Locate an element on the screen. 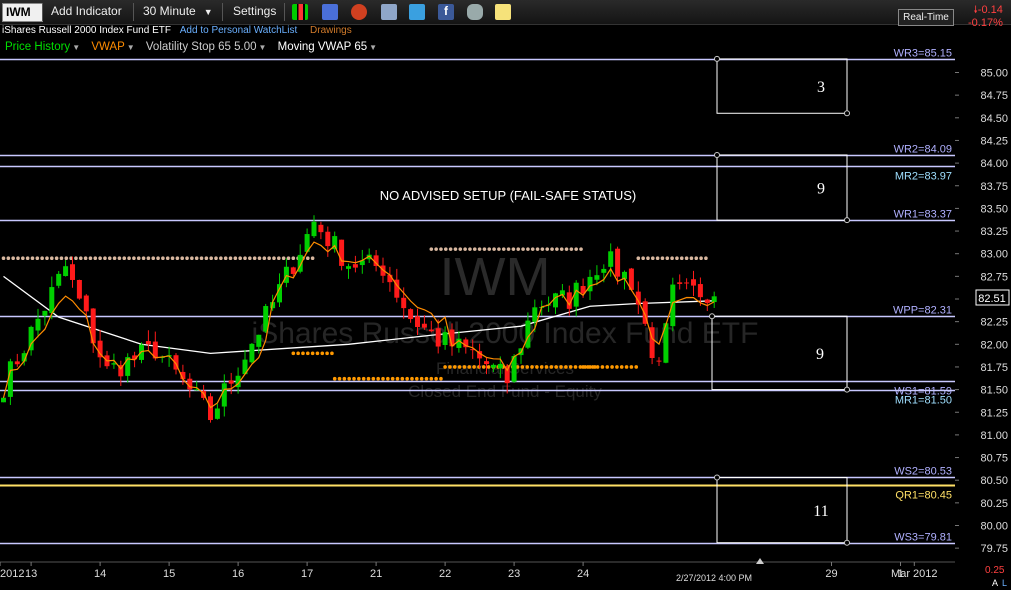 This screenshot has height=590, width=1011. footer-tag: 0.25 is located at coordinates (995, 570).